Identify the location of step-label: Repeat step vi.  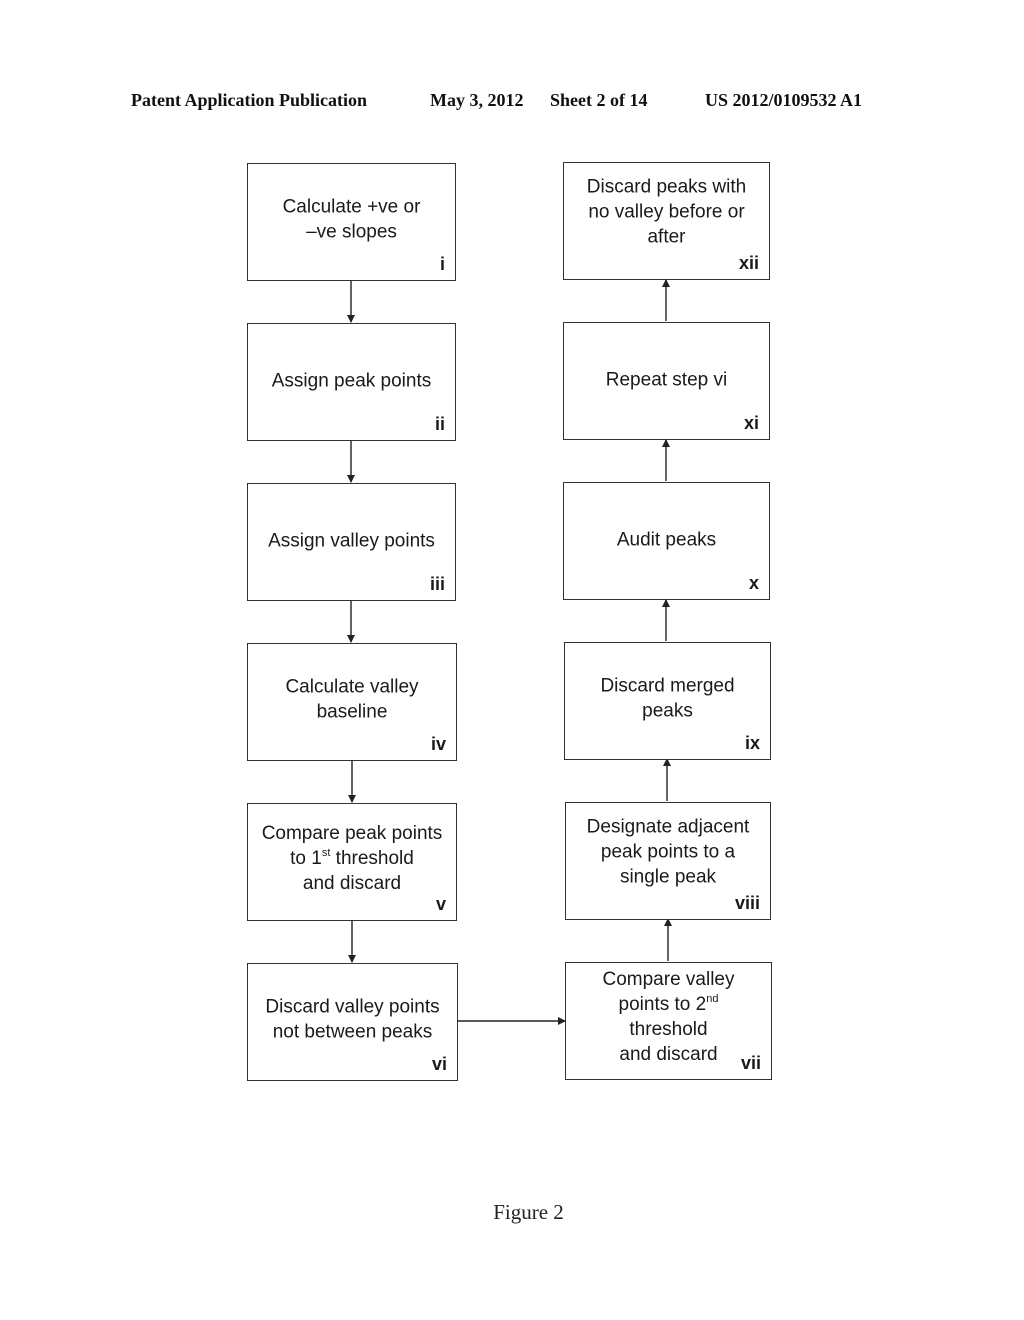
(666, 380).